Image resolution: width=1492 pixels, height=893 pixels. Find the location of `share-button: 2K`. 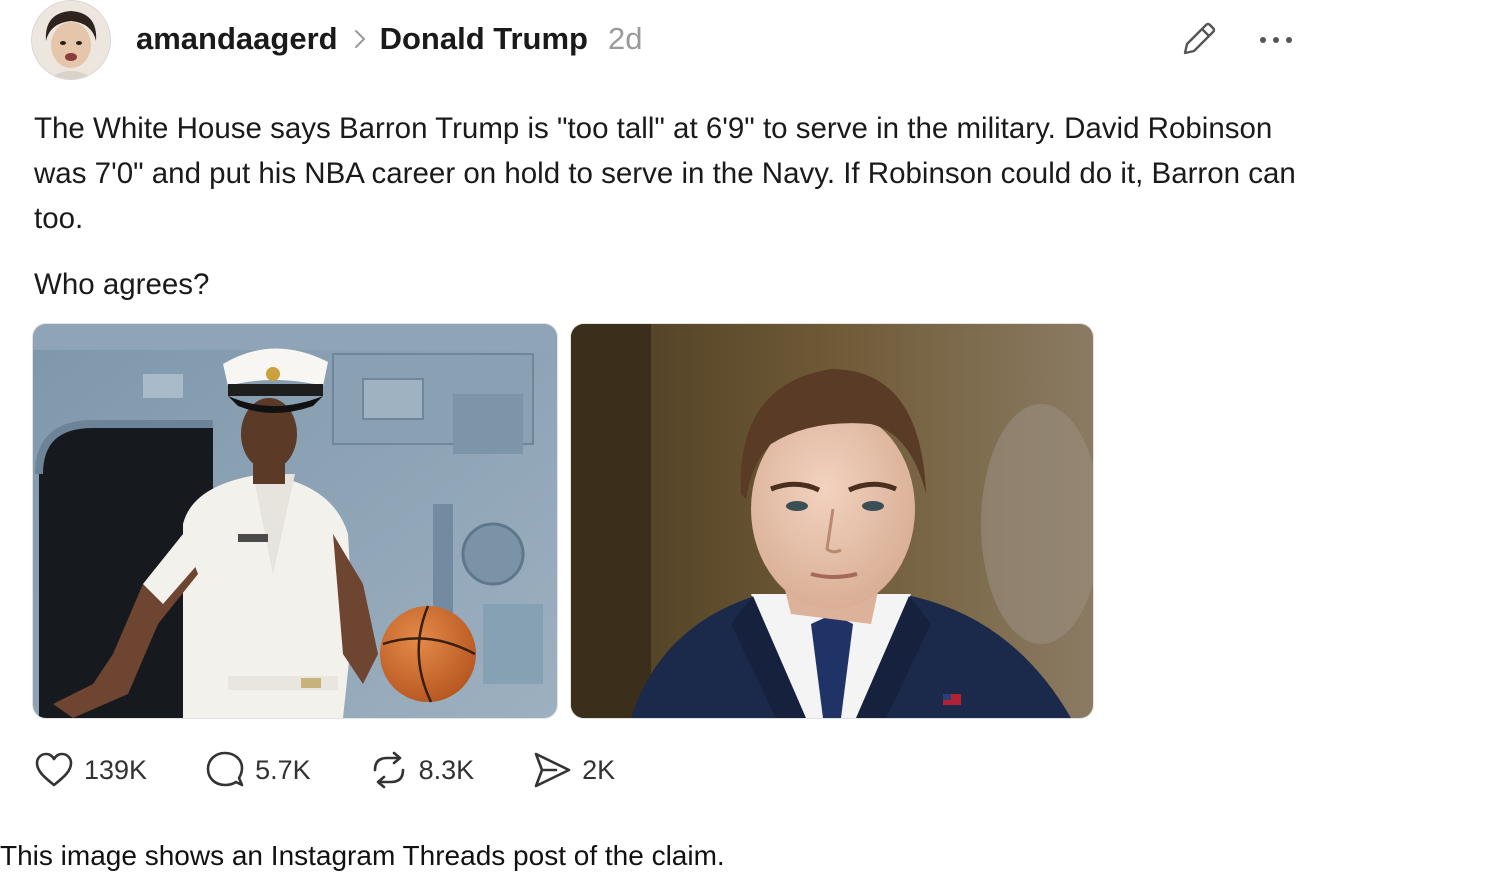

share-button: 2K is located at coordinates (572, 770).